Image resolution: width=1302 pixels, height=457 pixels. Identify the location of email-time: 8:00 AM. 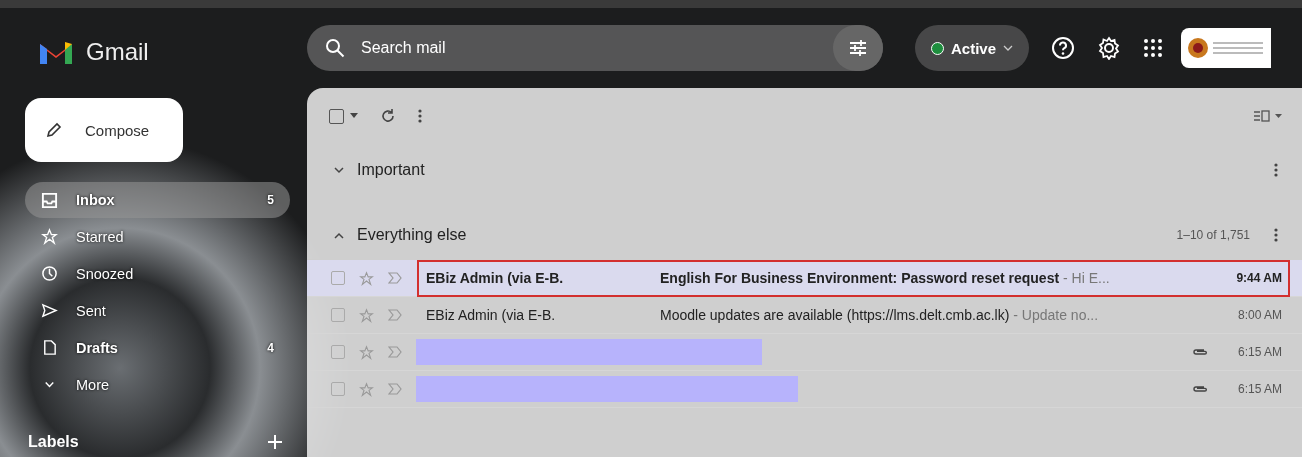
(1259, 315).